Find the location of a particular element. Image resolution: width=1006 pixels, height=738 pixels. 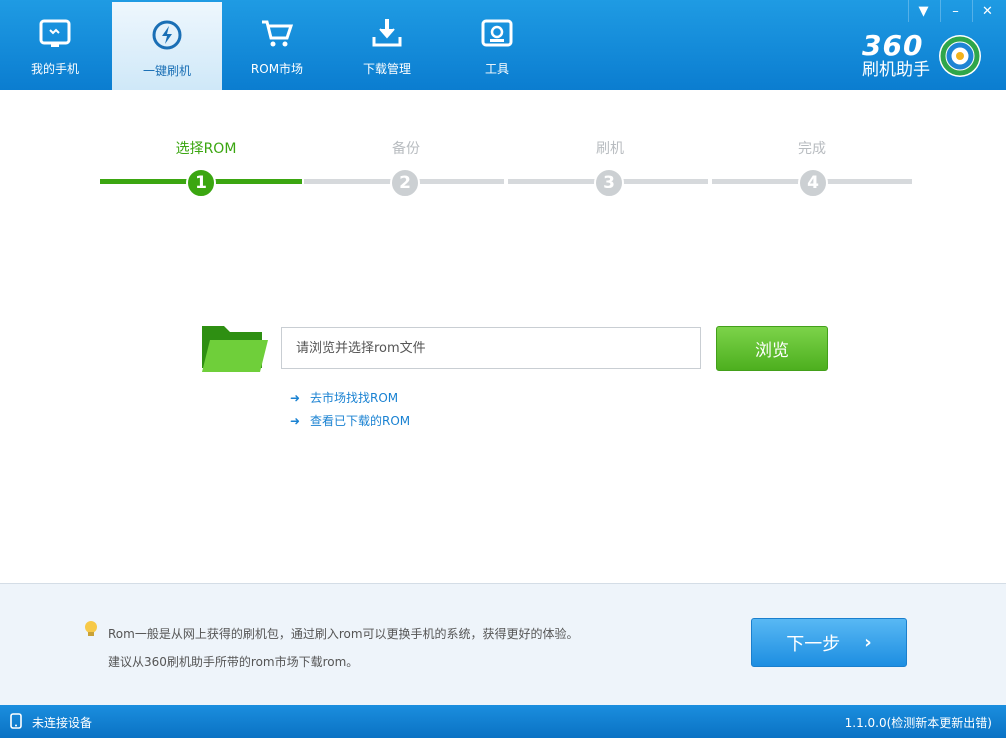

window-controls: ▼ – ✕ is located at coordinates (955, 11).